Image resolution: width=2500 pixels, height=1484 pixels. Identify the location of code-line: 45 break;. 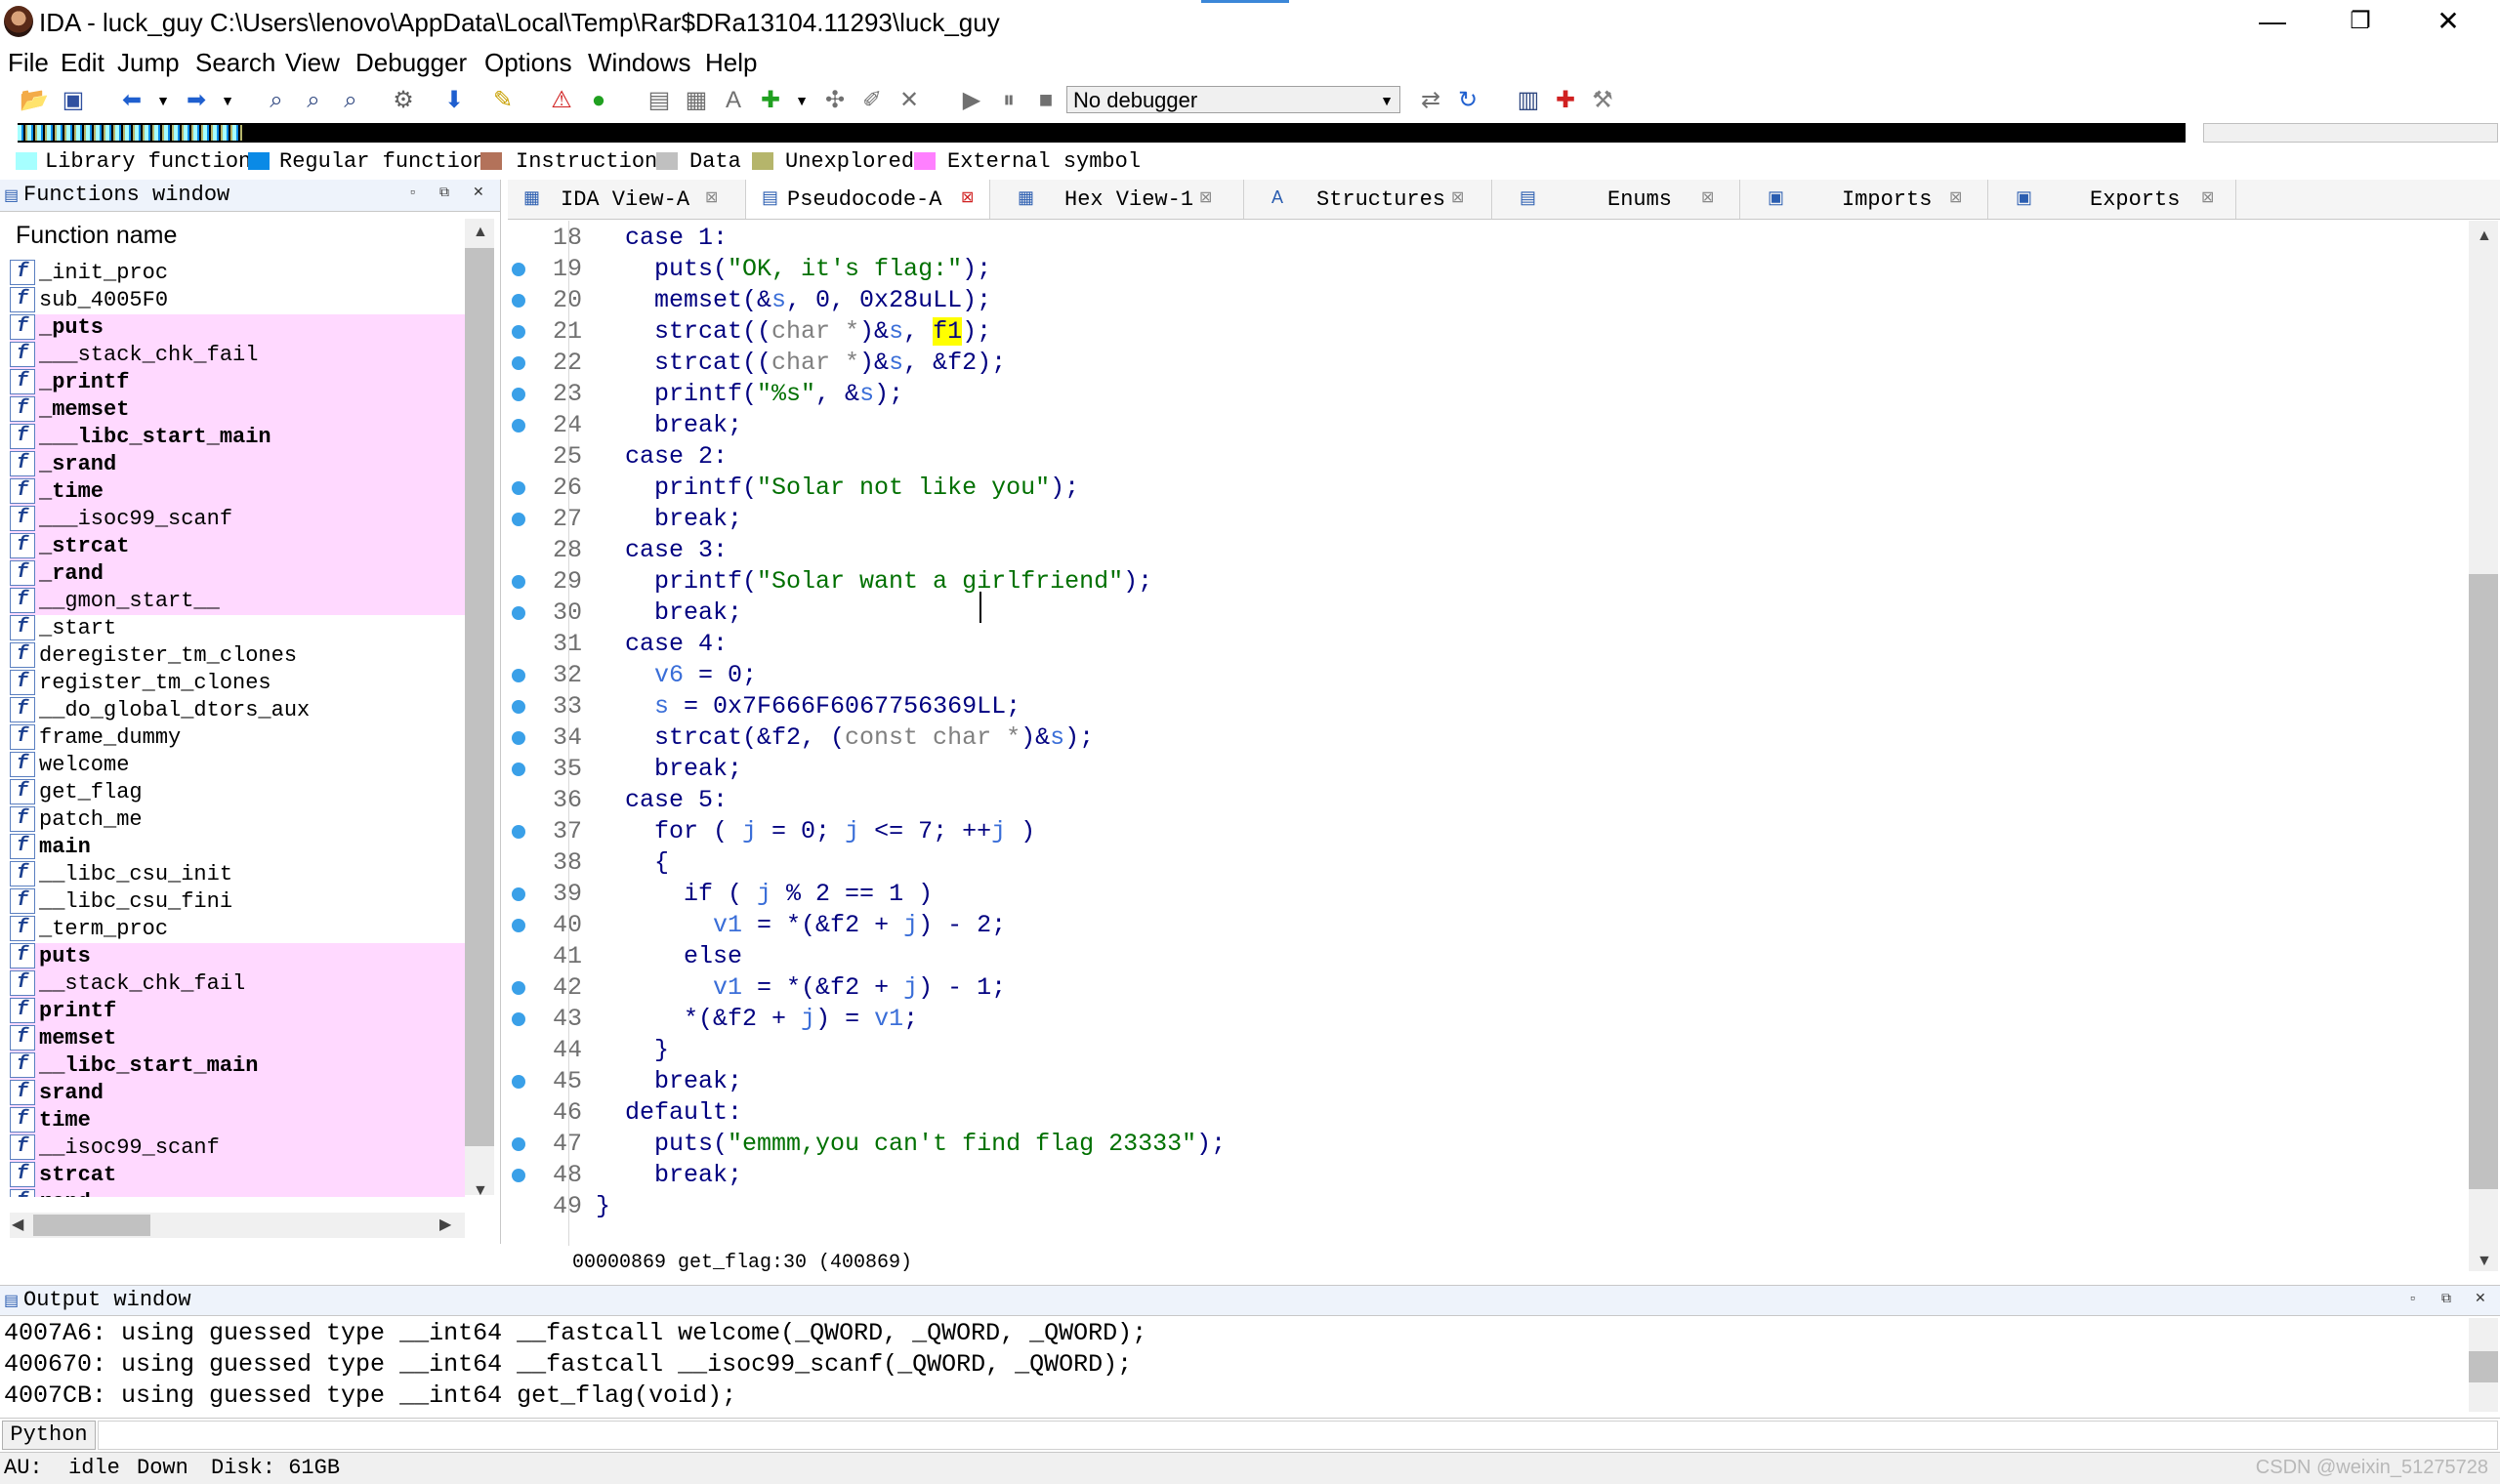
(1484, 1082).